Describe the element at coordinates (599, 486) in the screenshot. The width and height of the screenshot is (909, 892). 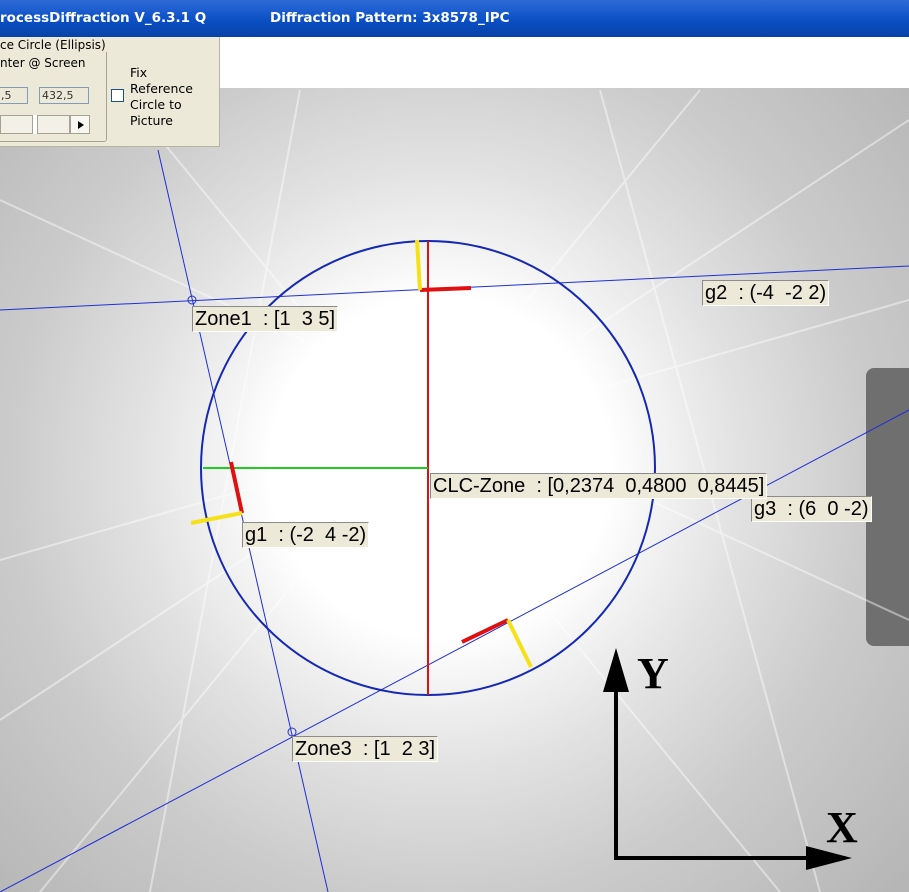
I see `clc-zone-label: CLC-Zone : [0,2374 0,4800 0,8445]` at that location.